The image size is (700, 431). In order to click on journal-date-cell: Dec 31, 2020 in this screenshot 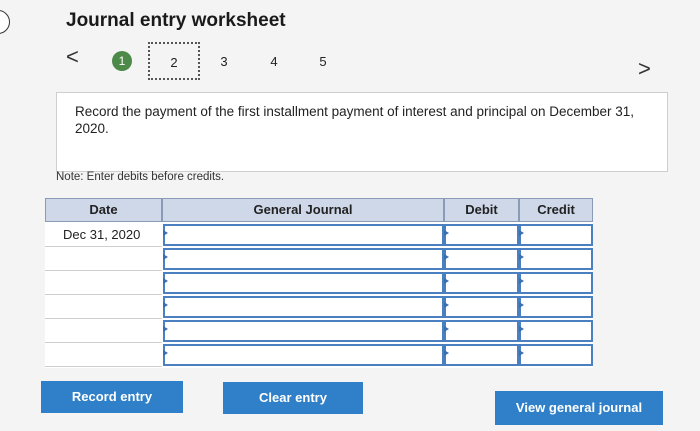, I will do `click(103, 235)`.